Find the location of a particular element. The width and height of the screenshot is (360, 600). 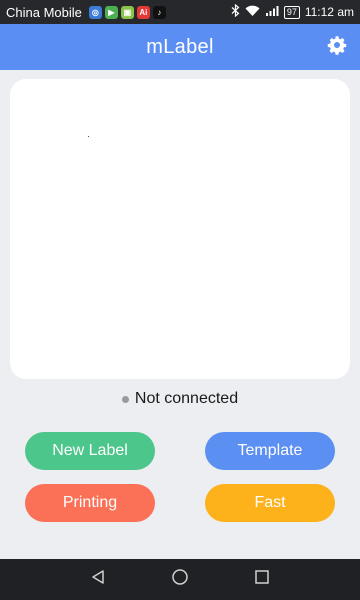

status-left: China Mobile ◎ ▶ ▣ Ai ♪ is located at coordinates (86, 12).